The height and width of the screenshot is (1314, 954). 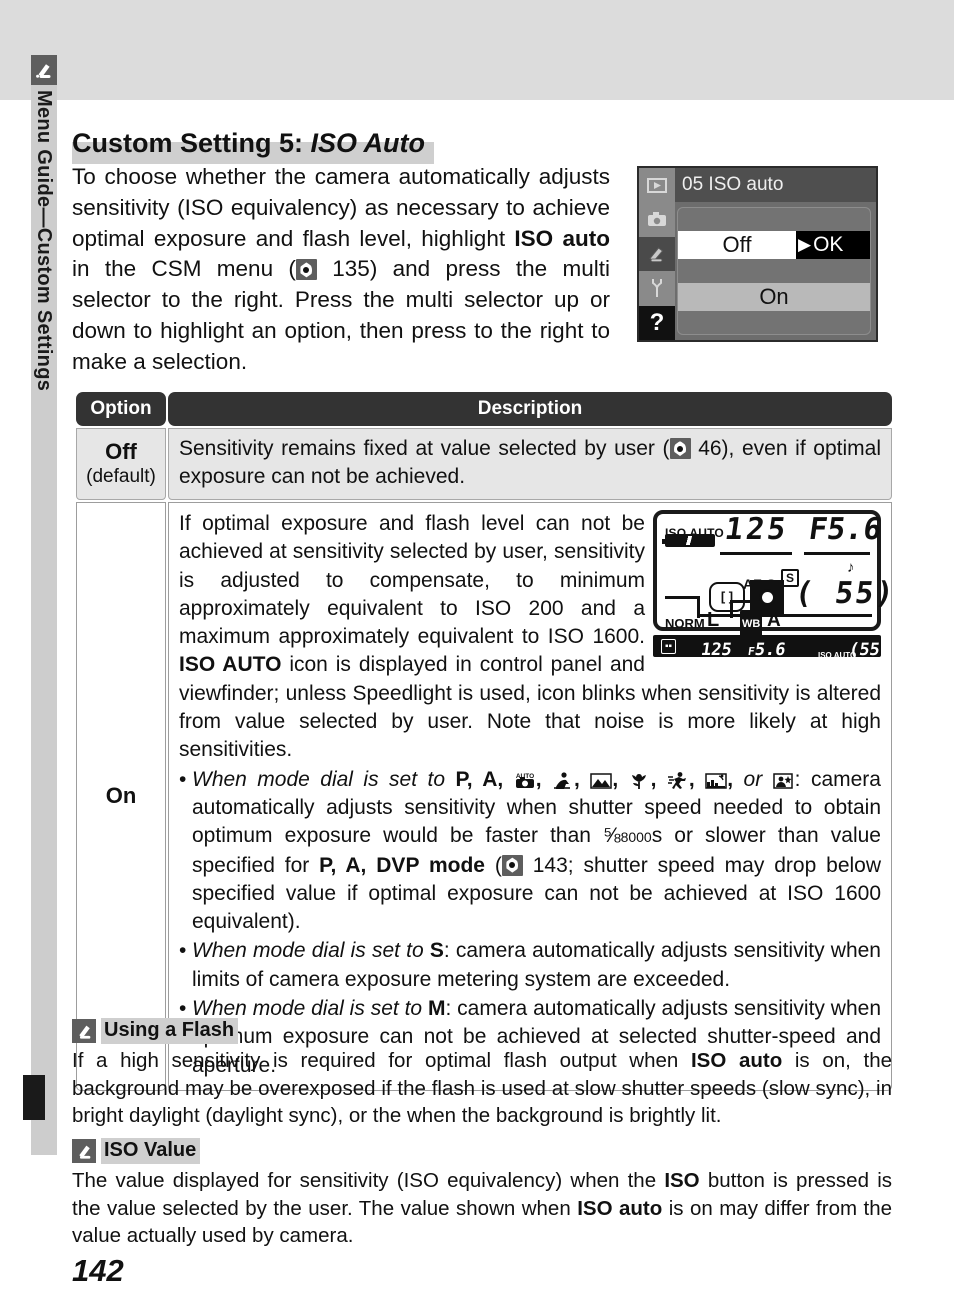 What do you see at coordinates (710, 448) in the screenshot?
I see `desc-off-ref: 46` at bounding box center [710, 448].